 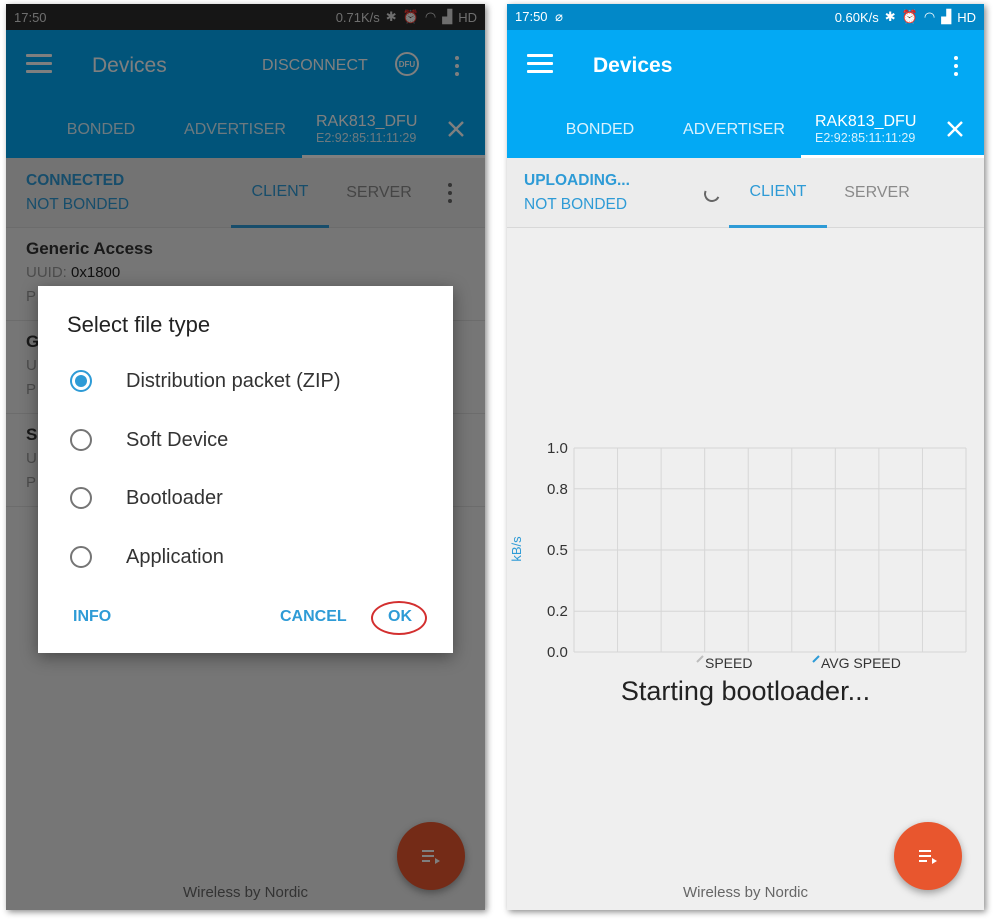 I want to click on option-bootloader: Bootloader, so click(x=245, y=498).